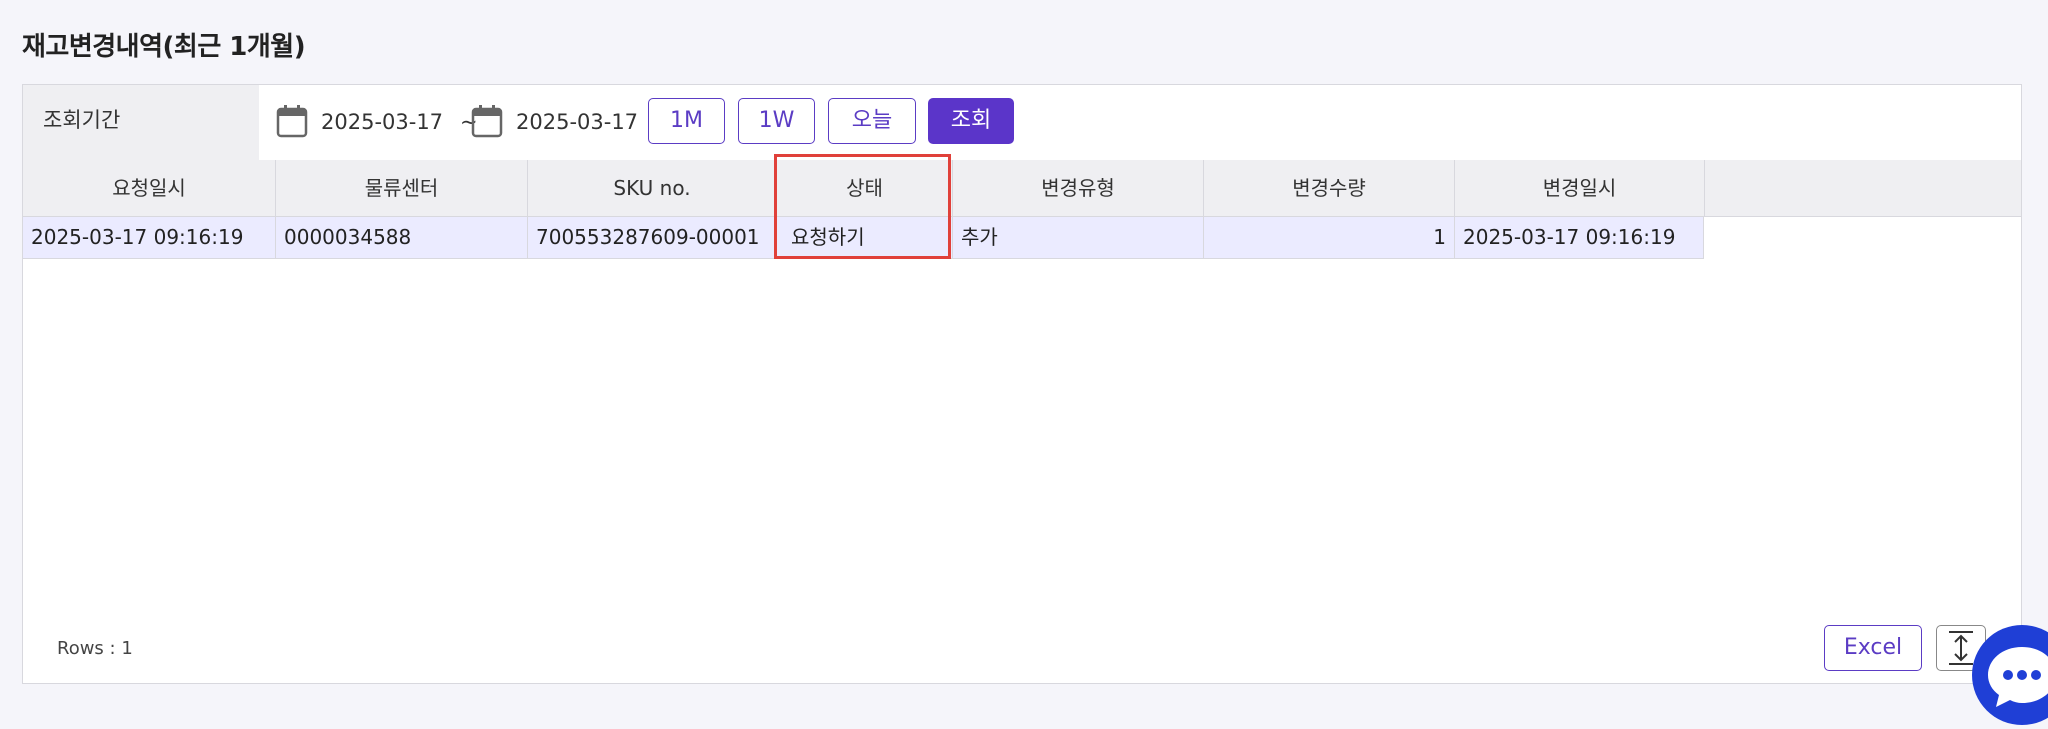  I want to click on one-month-button: 1M, so click(686, 121).